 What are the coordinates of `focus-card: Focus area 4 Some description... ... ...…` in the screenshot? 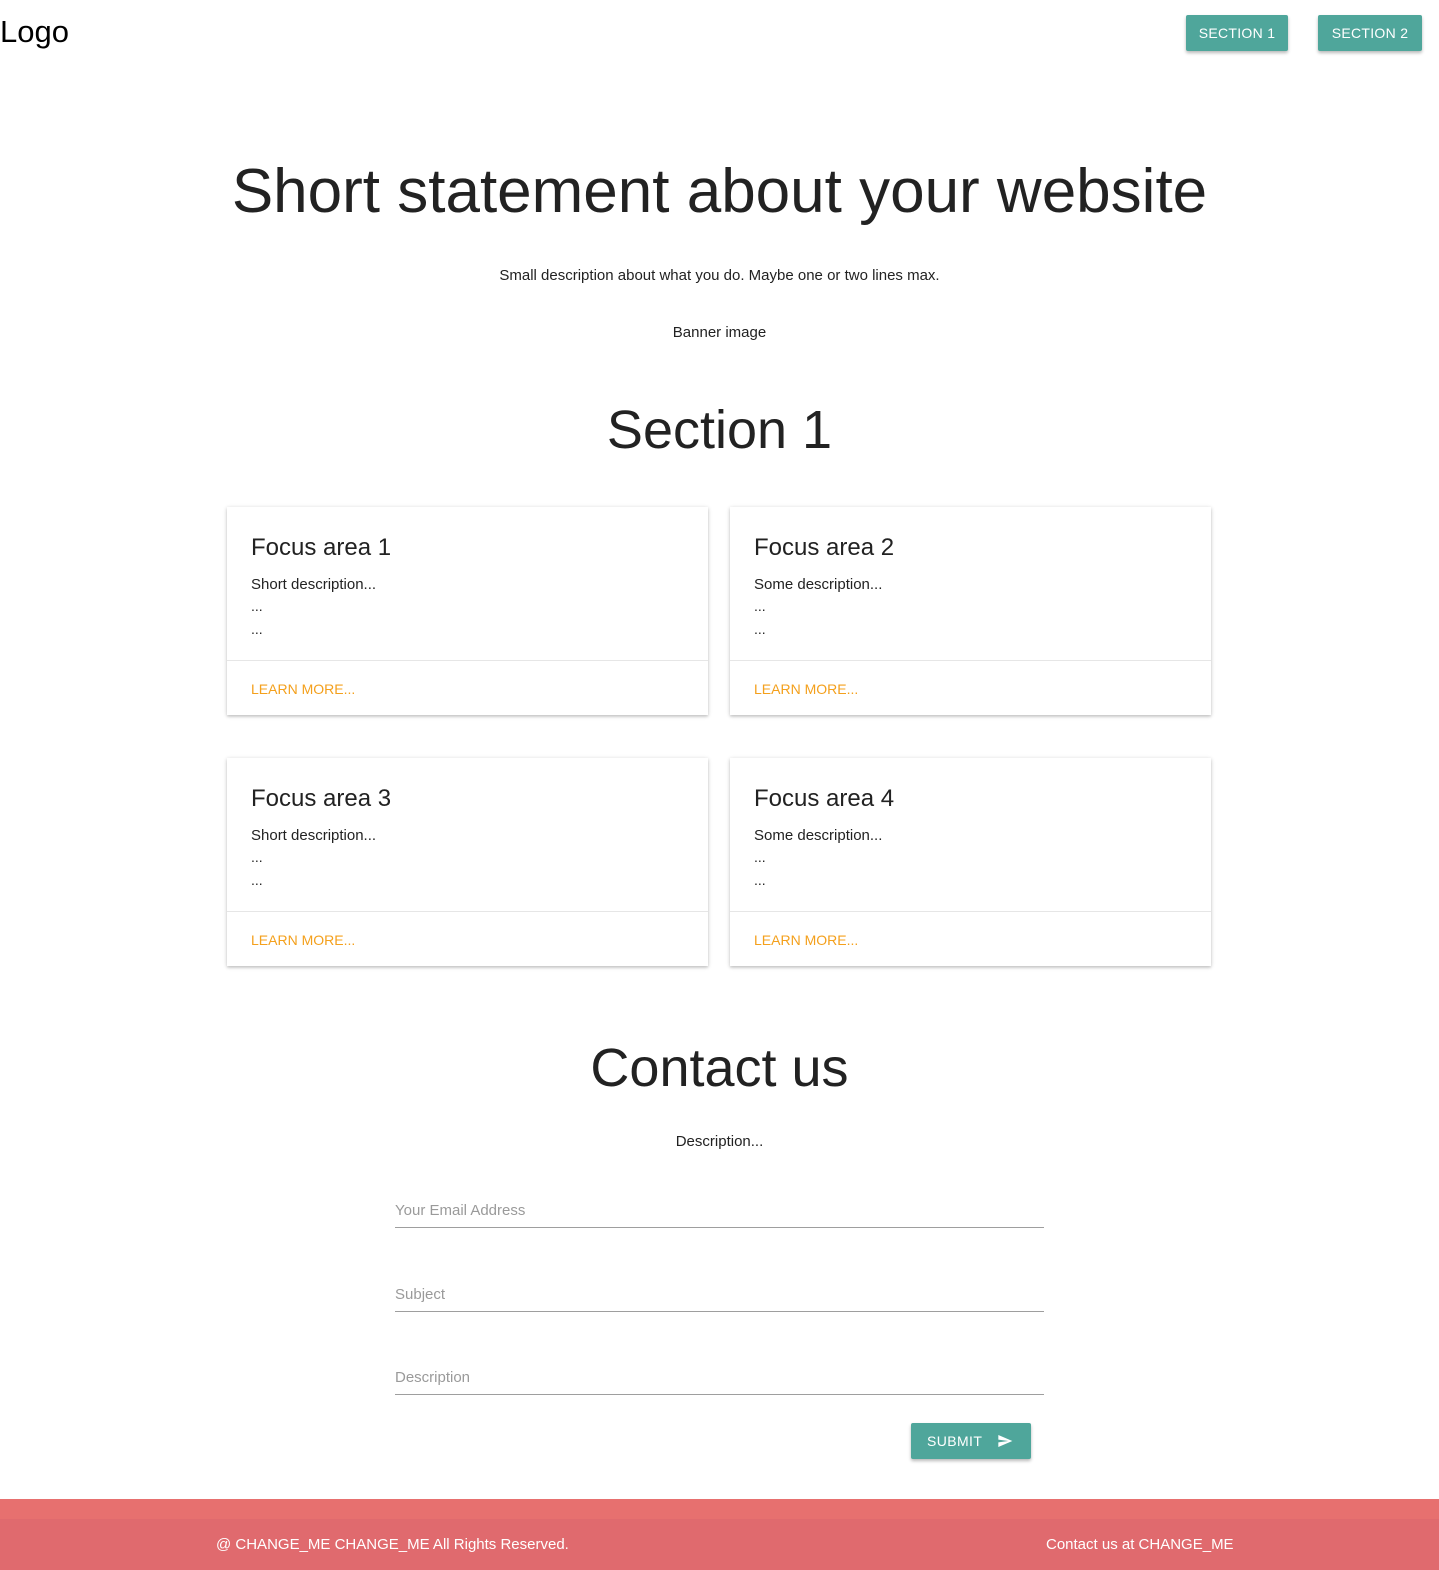 It's located at (970, 862).